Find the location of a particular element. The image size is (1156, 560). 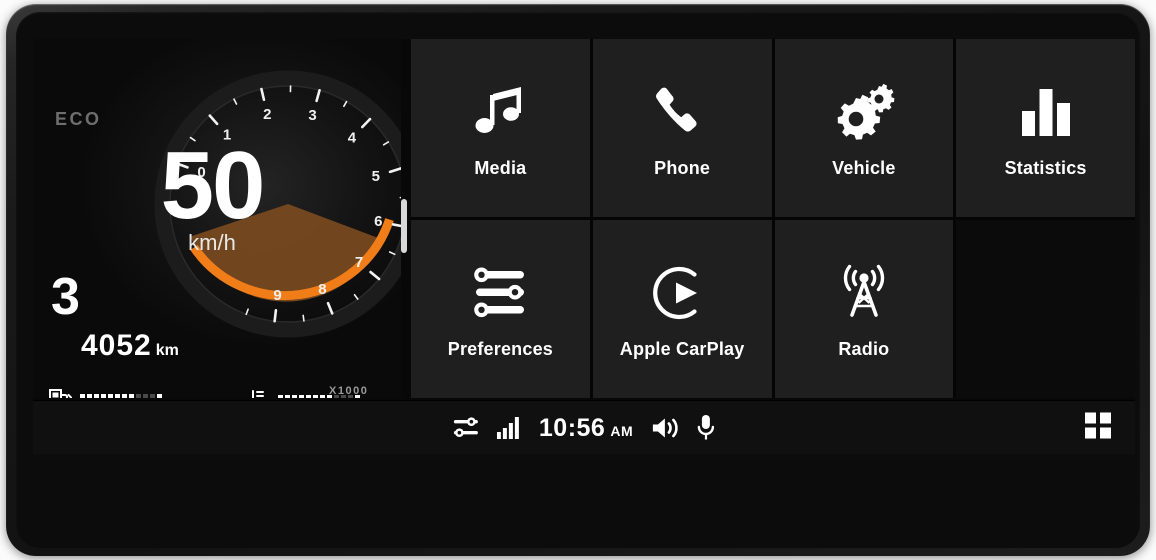

radio-tower-icon is located at coordinates (864, 293).